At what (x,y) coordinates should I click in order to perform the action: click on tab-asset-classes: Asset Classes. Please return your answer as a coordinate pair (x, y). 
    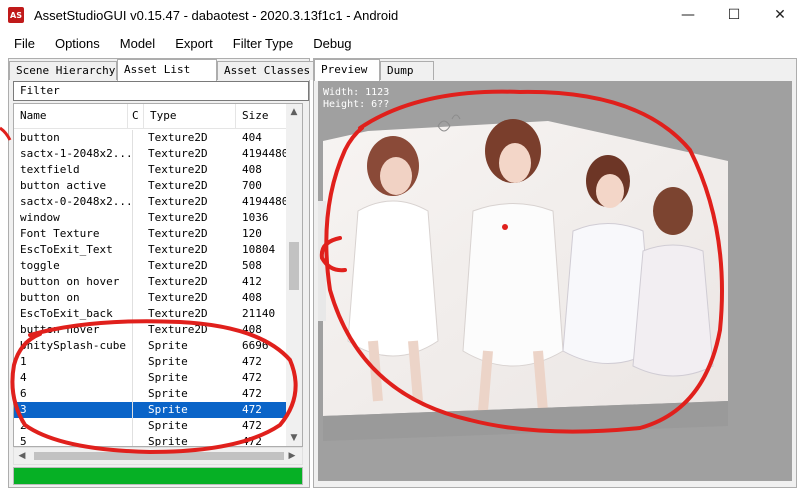
    Looking at the image, I should click on (267, 70).